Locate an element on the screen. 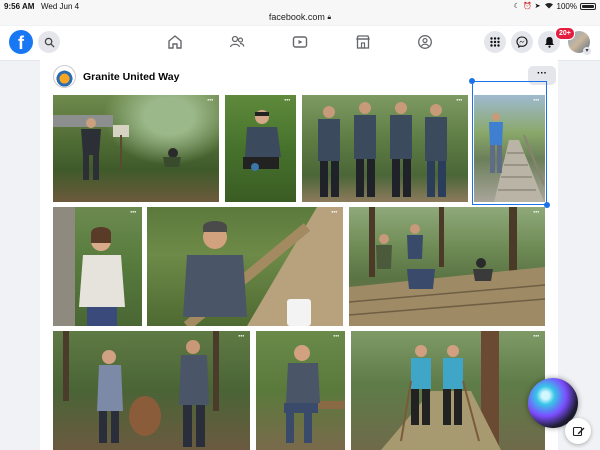  video-tab is located at coordinates (300, 42).